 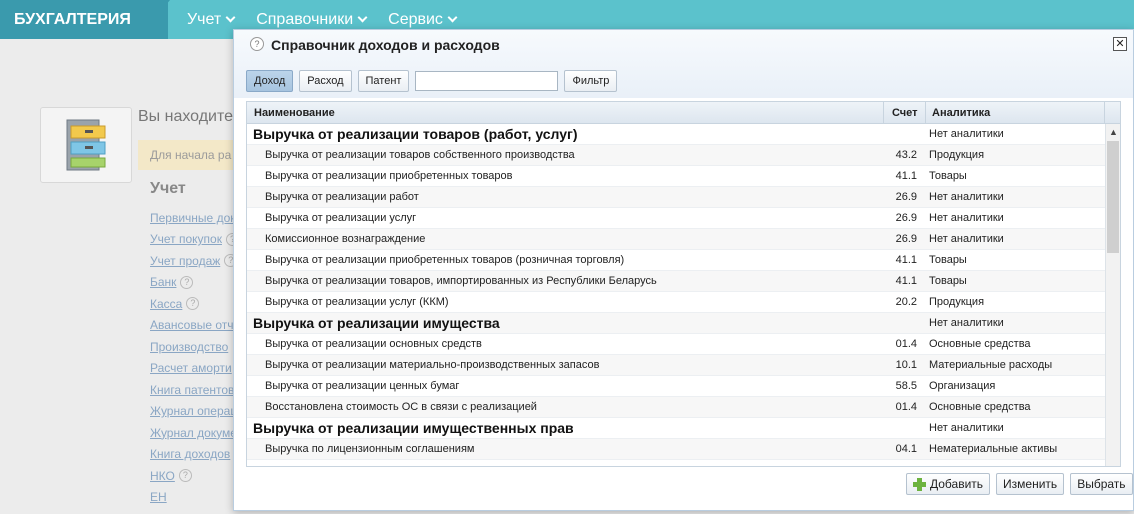 What do you see at coordinates (154, 19) in the screenshot?
I see `brand-arrow-tip` at bounding box center [154, 19].